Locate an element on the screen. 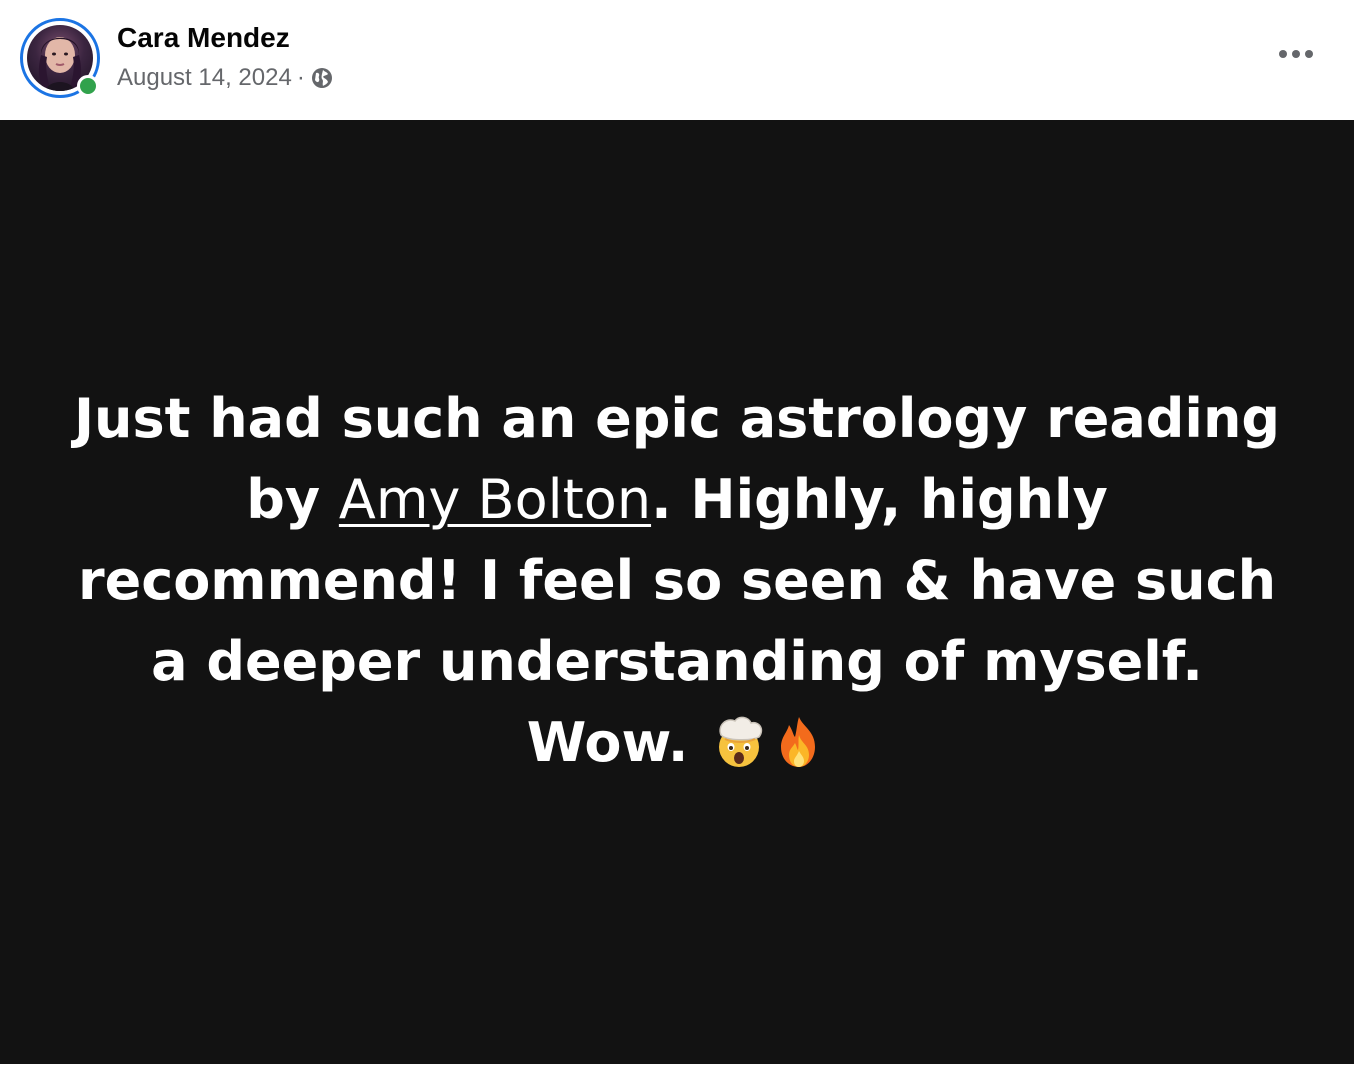 The width and height of the screenshot is (1354, 1065). more-options-icon is located at coordinates (1283, 54).